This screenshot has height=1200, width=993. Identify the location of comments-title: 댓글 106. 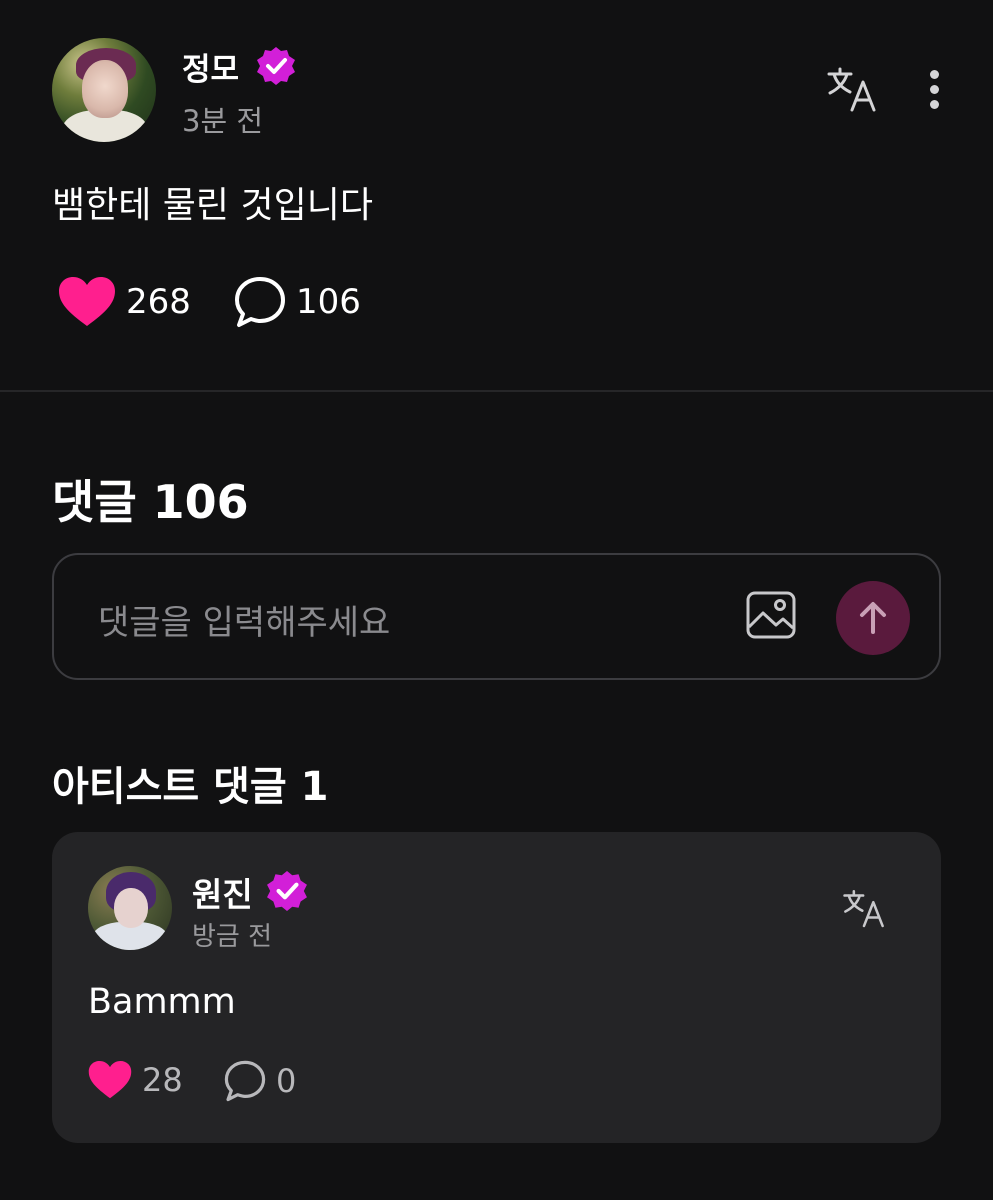
(150, 502).